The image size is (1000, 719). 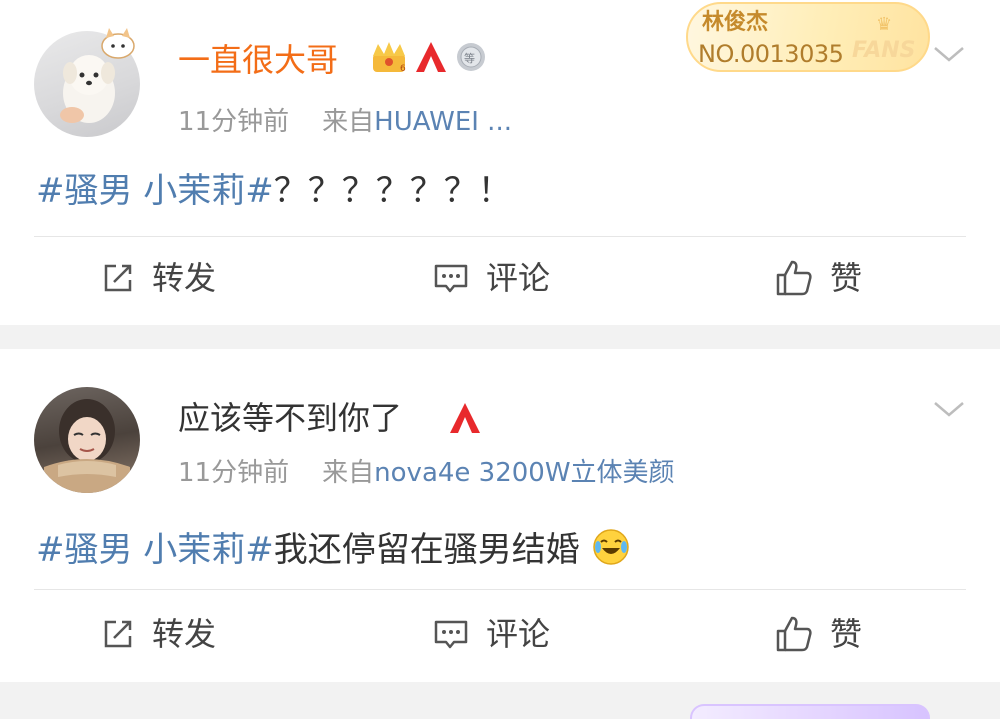 What do you see at coordinates (771, 54) in the screenshot?
I see `fans-card-number: NO.0013035` at bounding box center [771, 54].